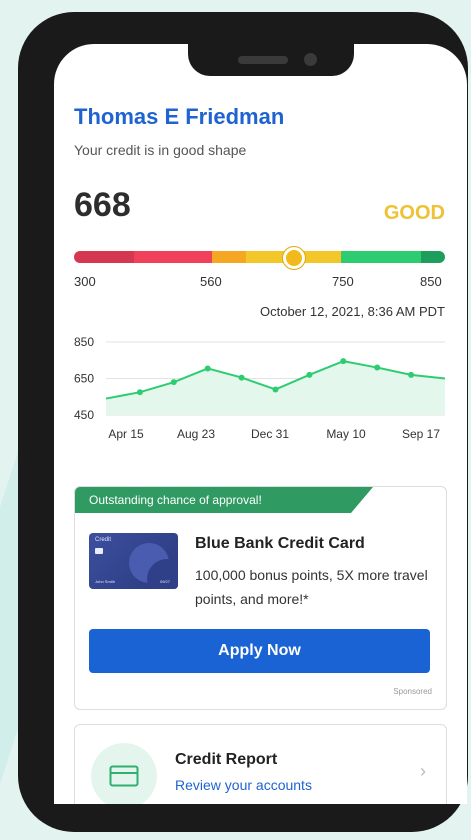 The image size is (471, 840). Describe the element at coordinates (352, 311) in the screenshot. I see `score-timestamp: October 12, 2021, 8:36 AM PDT` at that location.